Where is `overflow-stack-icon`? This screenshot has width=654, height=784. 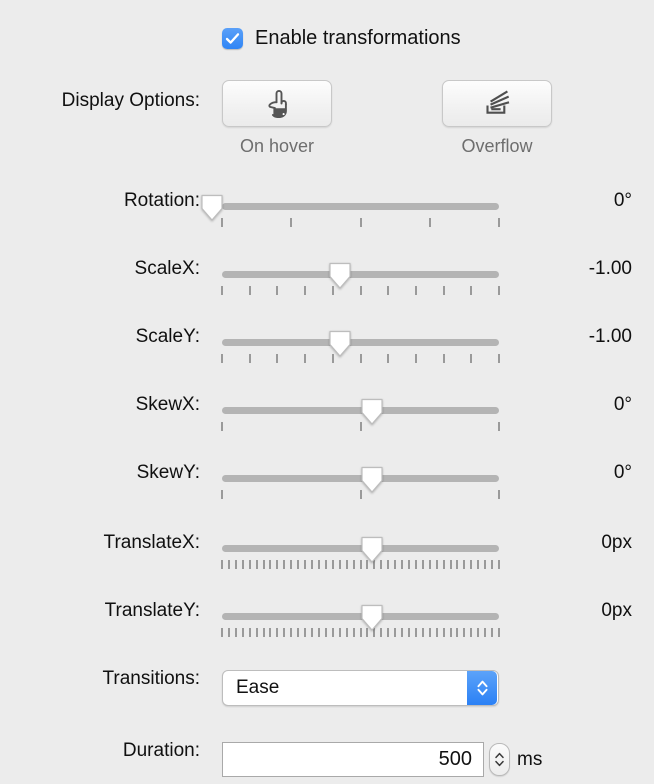 overflow-stack-icon is located at coordinates (498, 102).